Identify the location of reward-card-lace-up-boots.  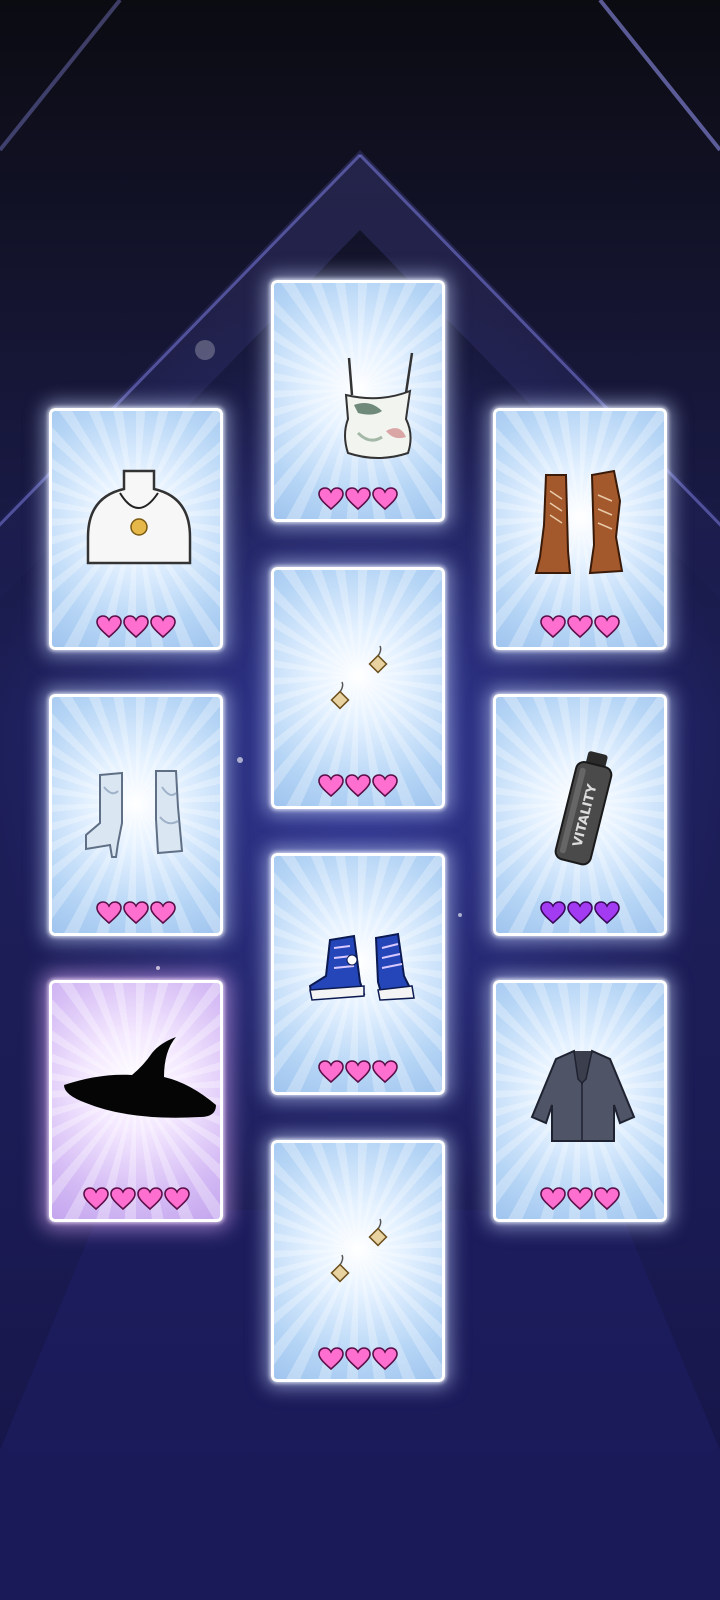
(580, 529).